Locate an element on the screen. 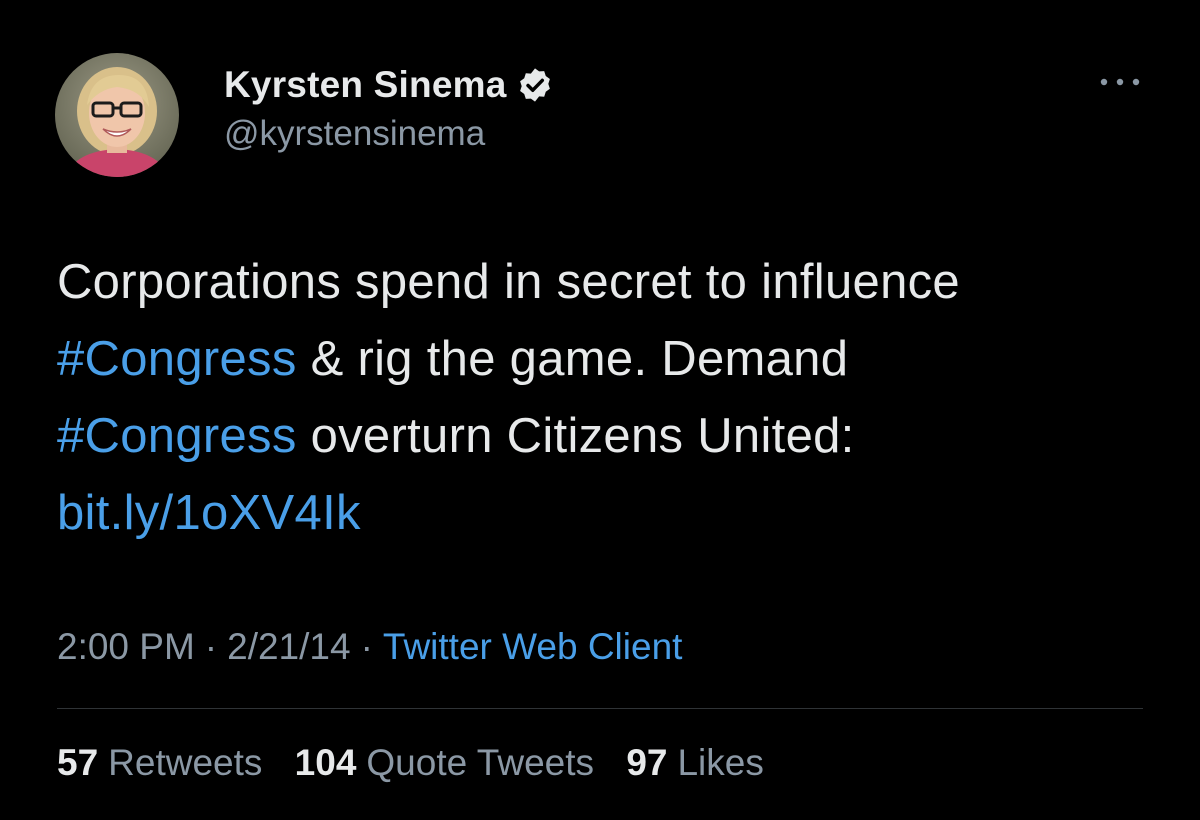 The height and width of the screenshot is (820, 1200). tweet-date: 2/21/14 is located at coordinates (288, 646).